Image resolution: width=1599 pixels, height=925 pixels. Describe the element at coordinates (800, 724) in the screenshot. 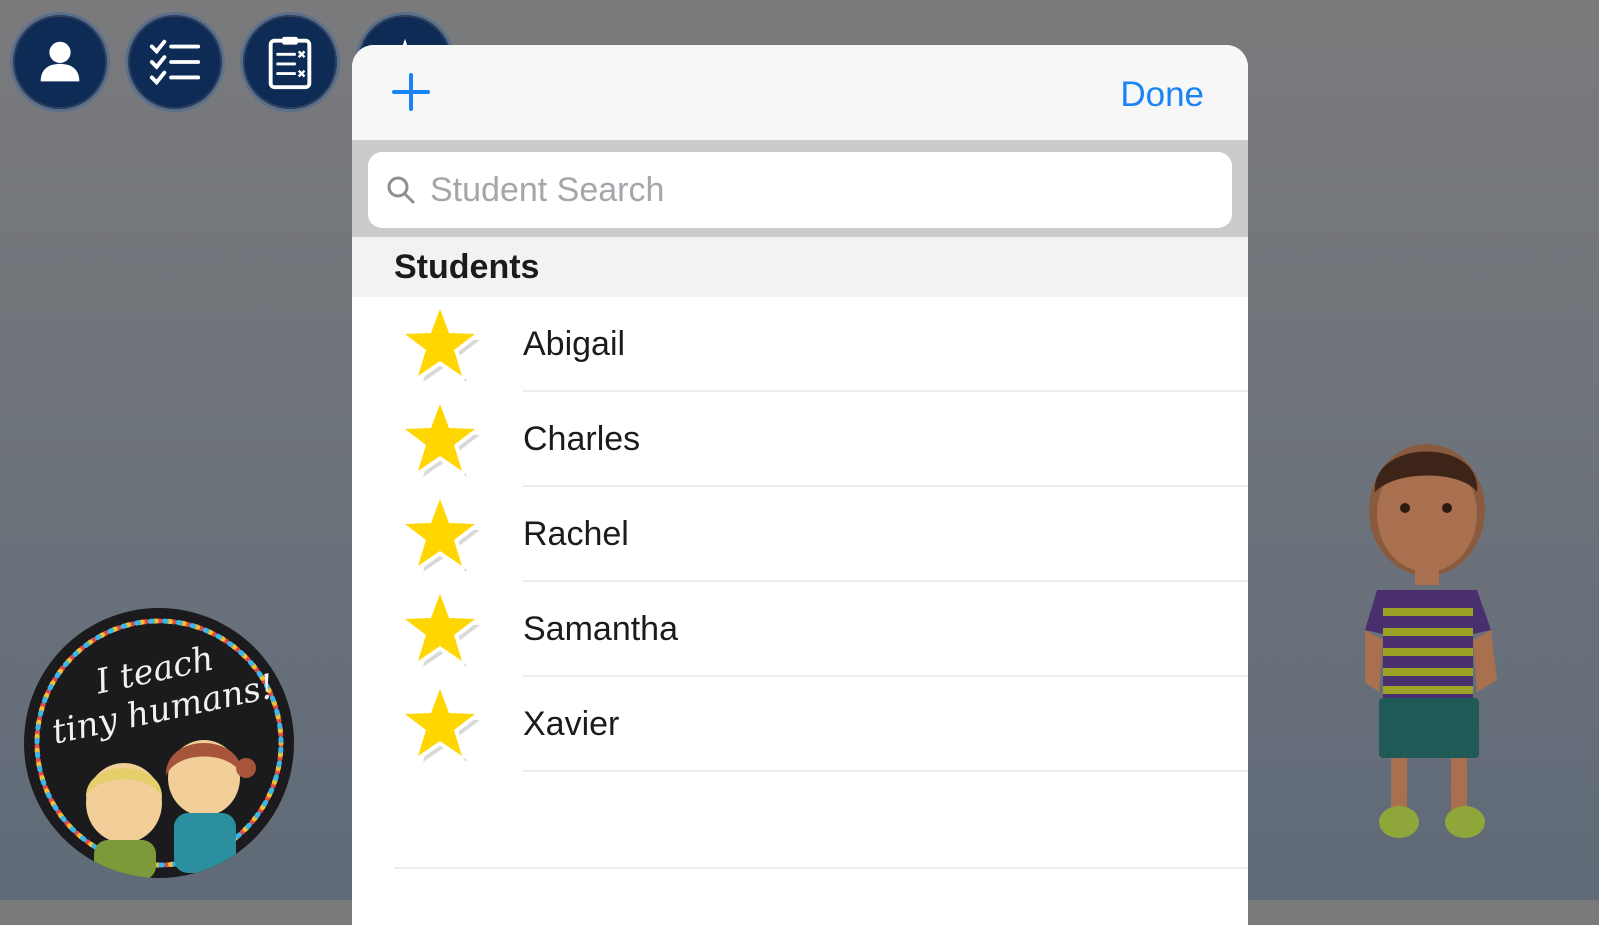

I see `student-row: Xavier` at that location.